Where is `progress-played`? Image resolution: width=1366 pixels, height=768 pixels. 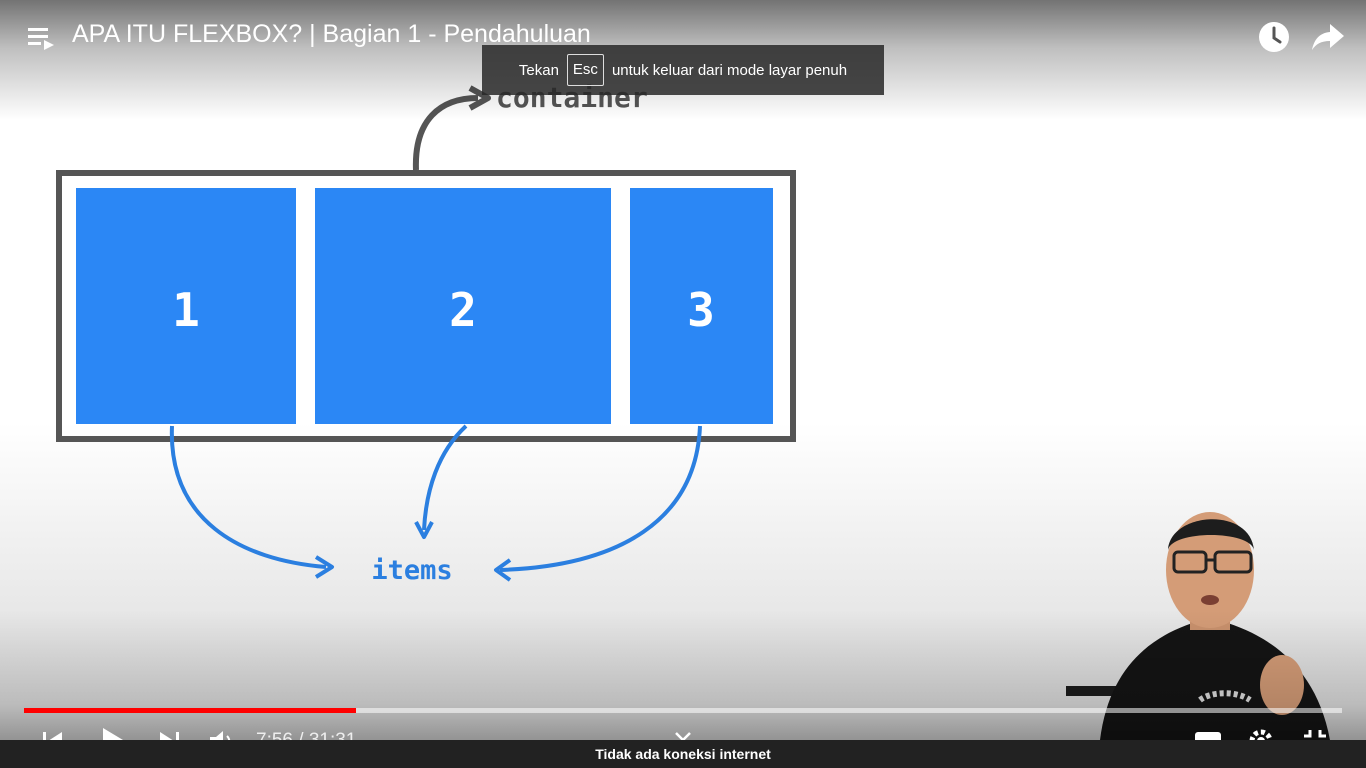
progress-played is located at coordinates (190, 710).